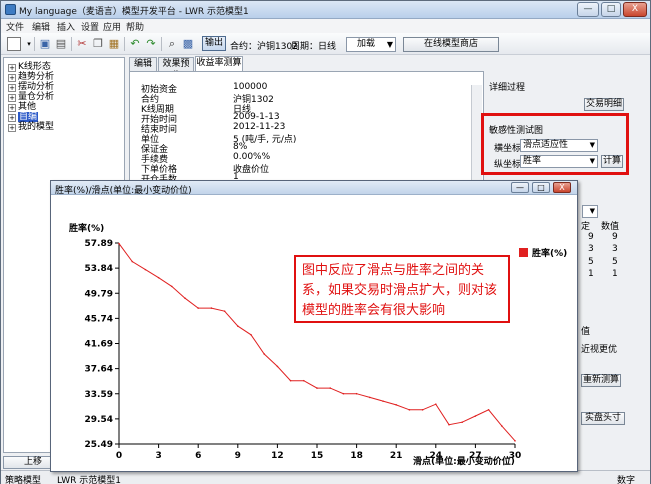 The width and height of the screenshot is (651, 484). What do you see at coordinates (112, 26) in the screenshot?
I see `menu-apps: 应用` at bounding box center [112, 26].